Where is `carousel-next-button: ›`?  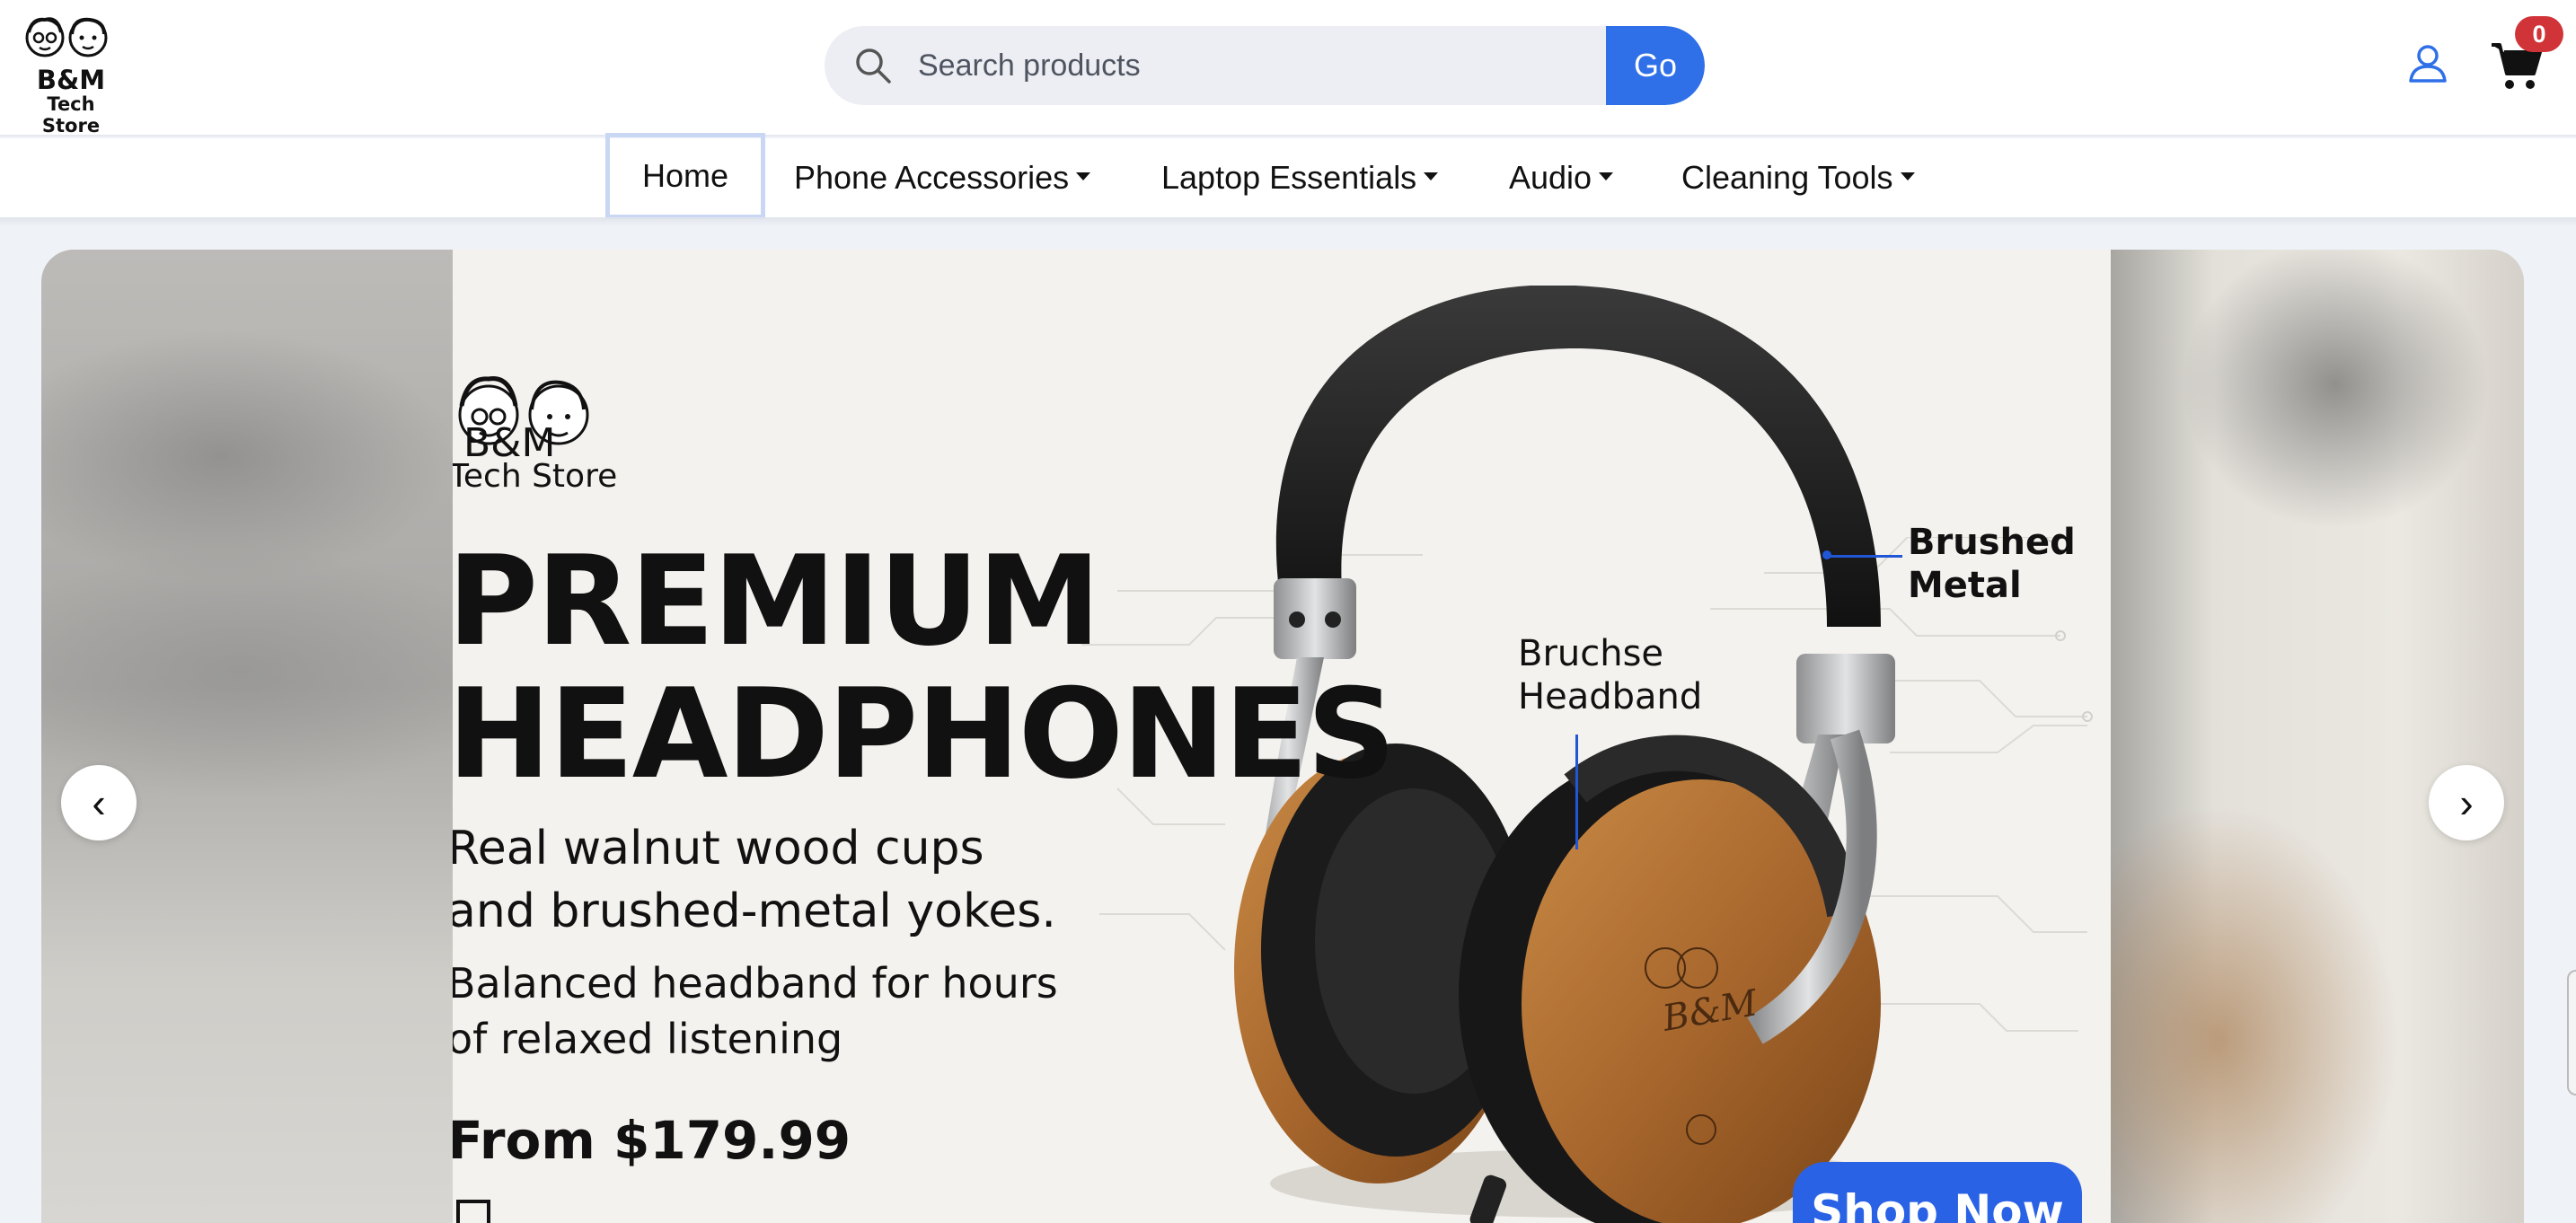 carousel-next-button: › is located at coordinates (2466, 802).